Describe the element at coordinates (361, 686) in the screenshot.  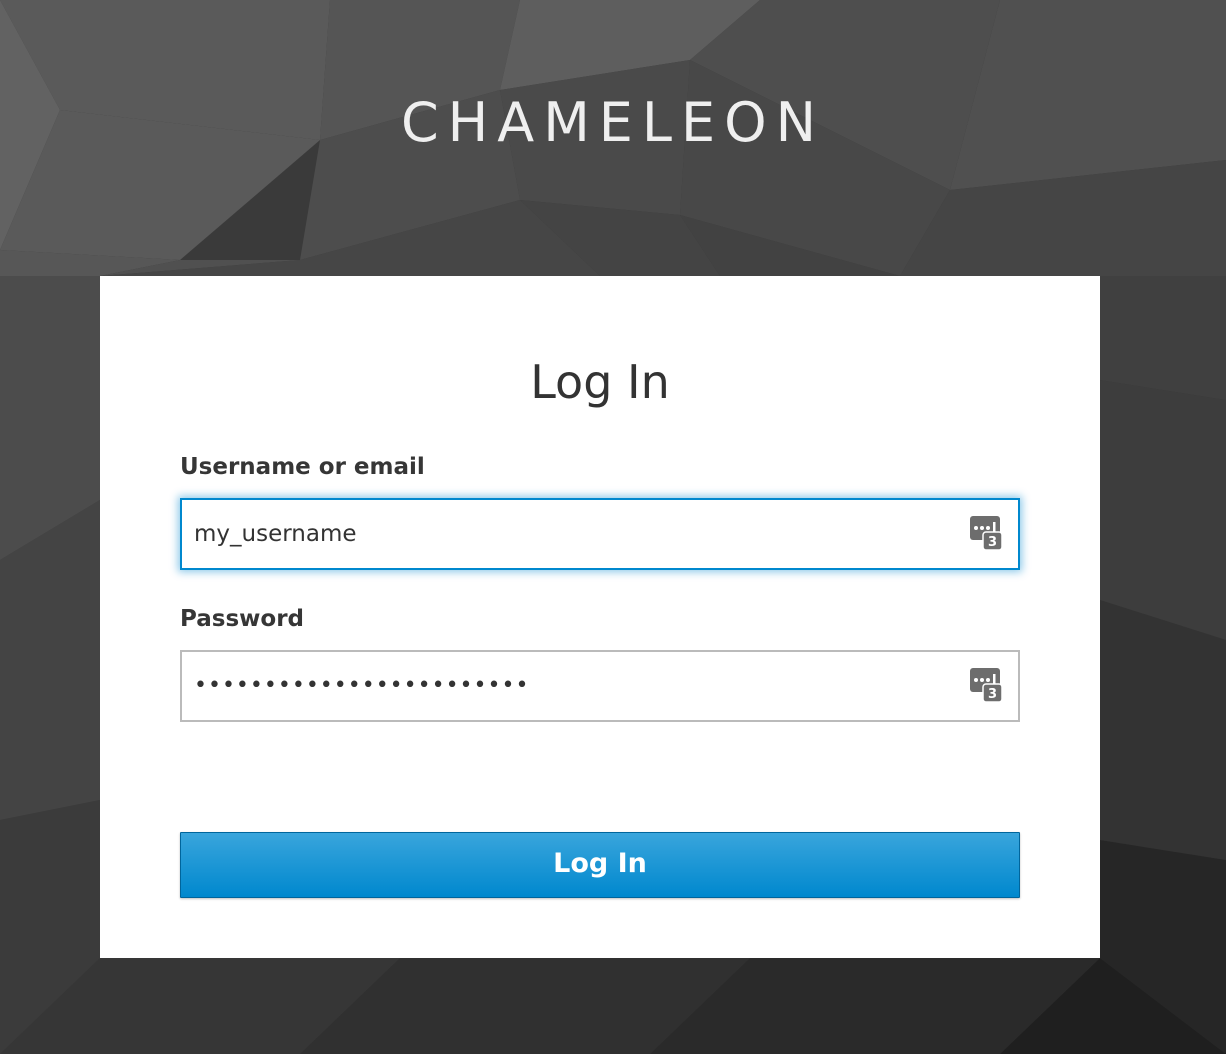
I see `password-value: ••••••••••••••••••••••••` at that location.